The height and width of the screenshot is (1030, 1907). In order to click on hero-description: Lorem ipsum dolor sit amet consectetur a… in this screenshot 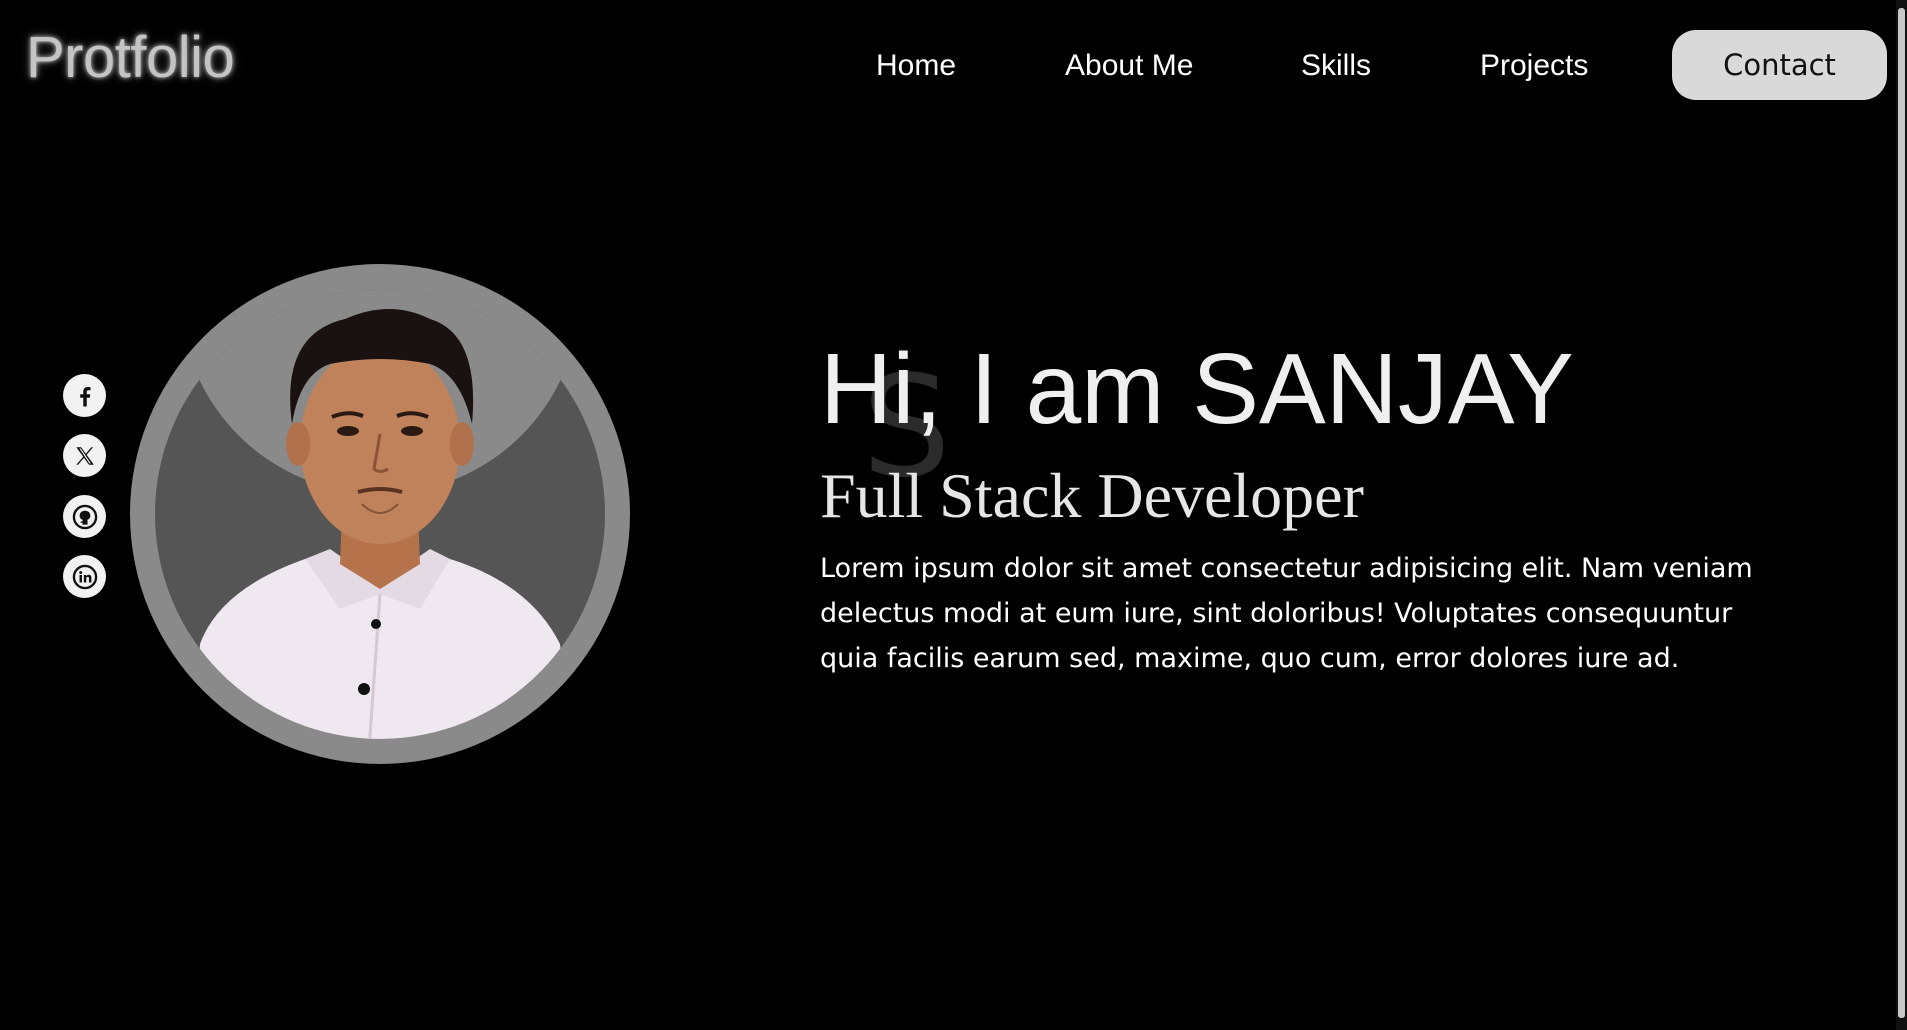, I will do `click(1286, 613)`.